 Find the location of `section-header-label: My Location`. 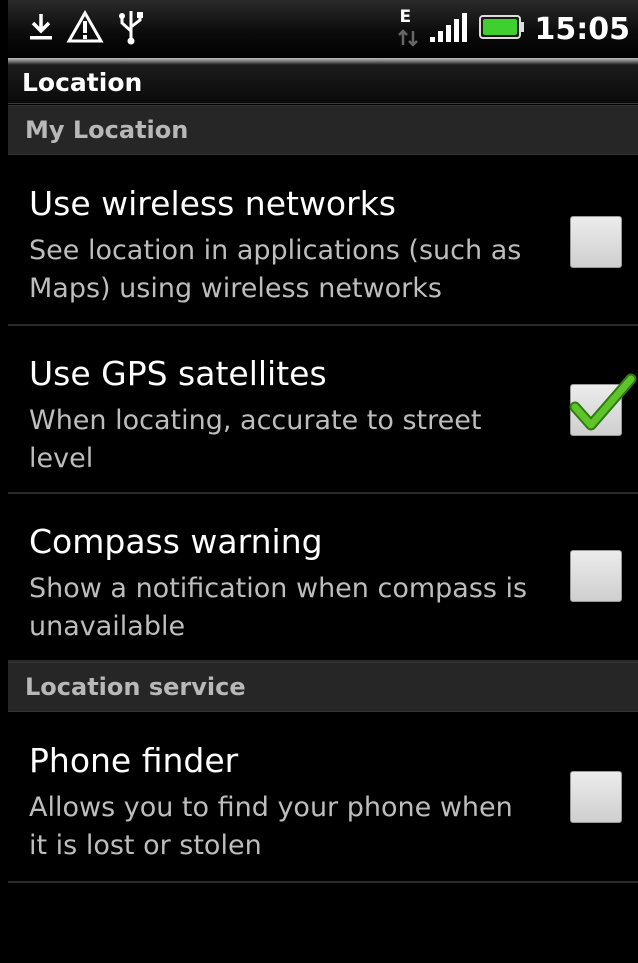

section-header-label: My Location is located at coordinates (107, 130).